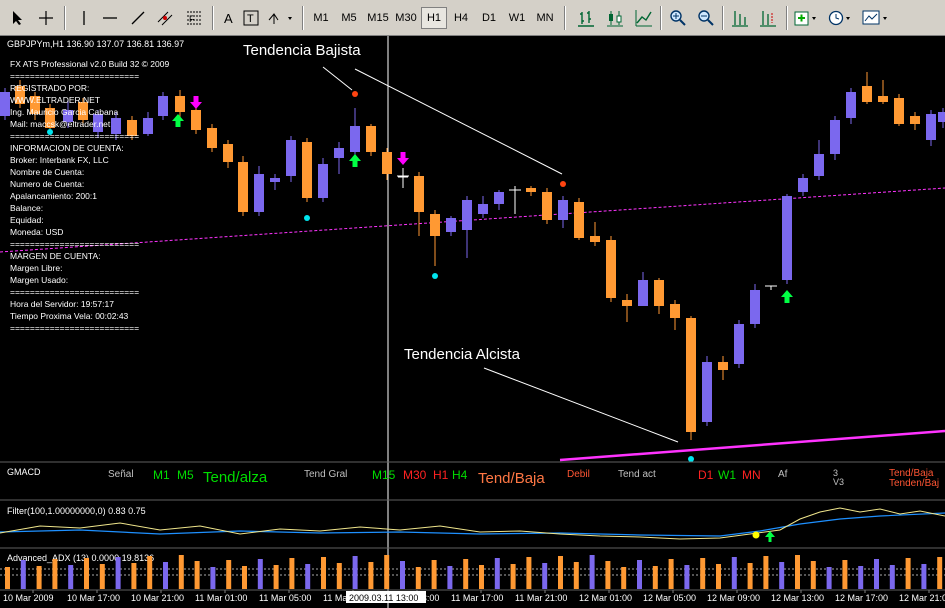 The image size is (945, 608). What do you see at coordinates (60, 124) in the screenshot?
I see `info-line: Mail: maccsk@eltrader.net` at bounding box center [60, 124].